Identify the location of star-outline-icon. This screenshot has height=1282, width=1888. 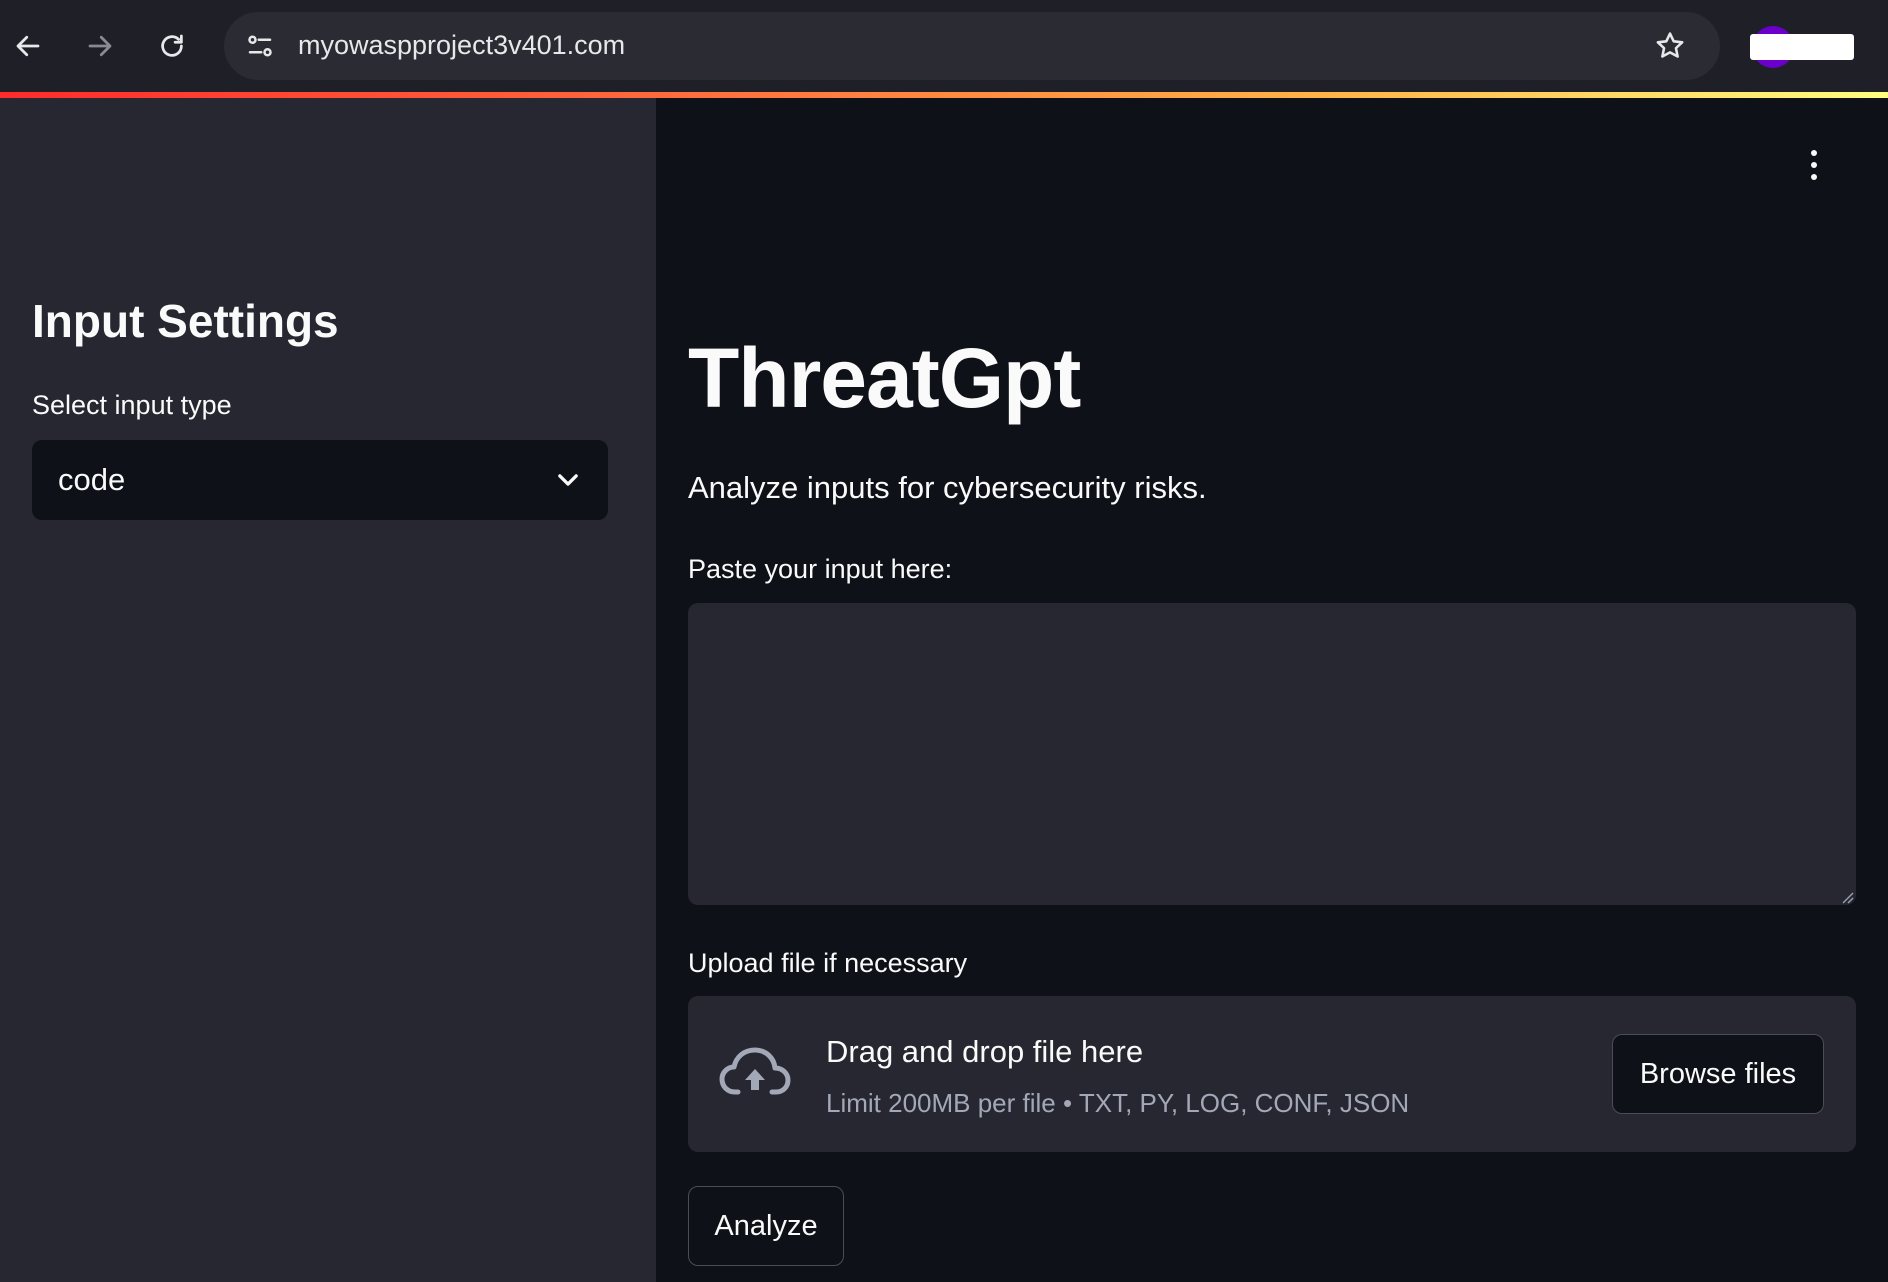
(1670, 45).